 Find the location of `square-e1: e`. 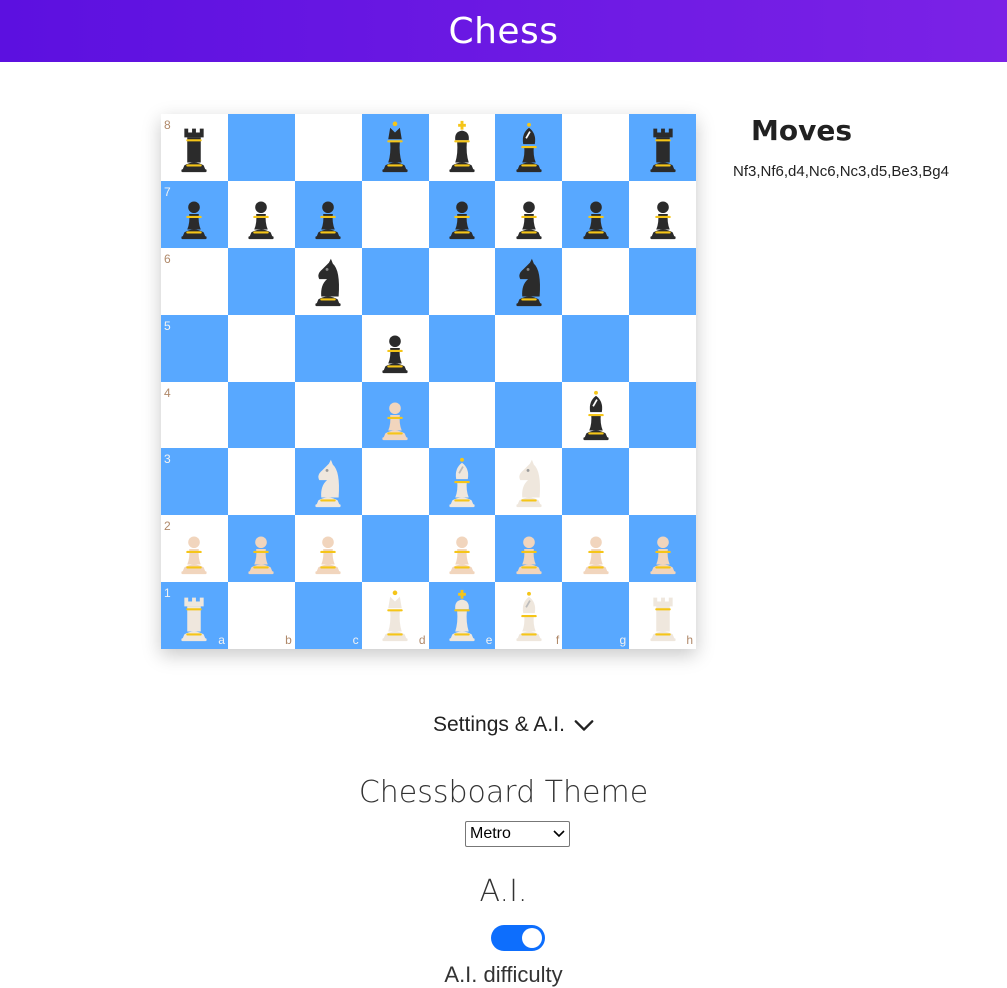

square-e1: e is located at coordinates (462, 615).